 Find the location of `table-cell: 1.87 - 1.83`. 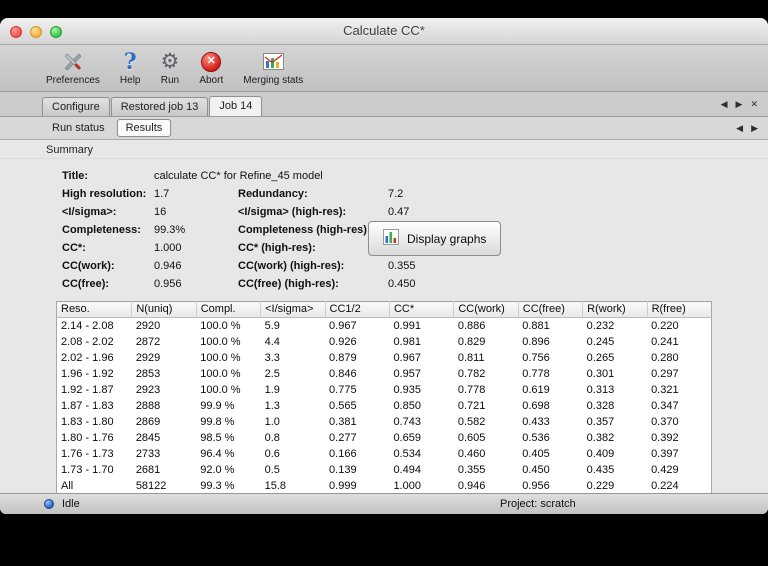

table-cell: 1.87 - 1.83 is located at coordinates (87, 406).